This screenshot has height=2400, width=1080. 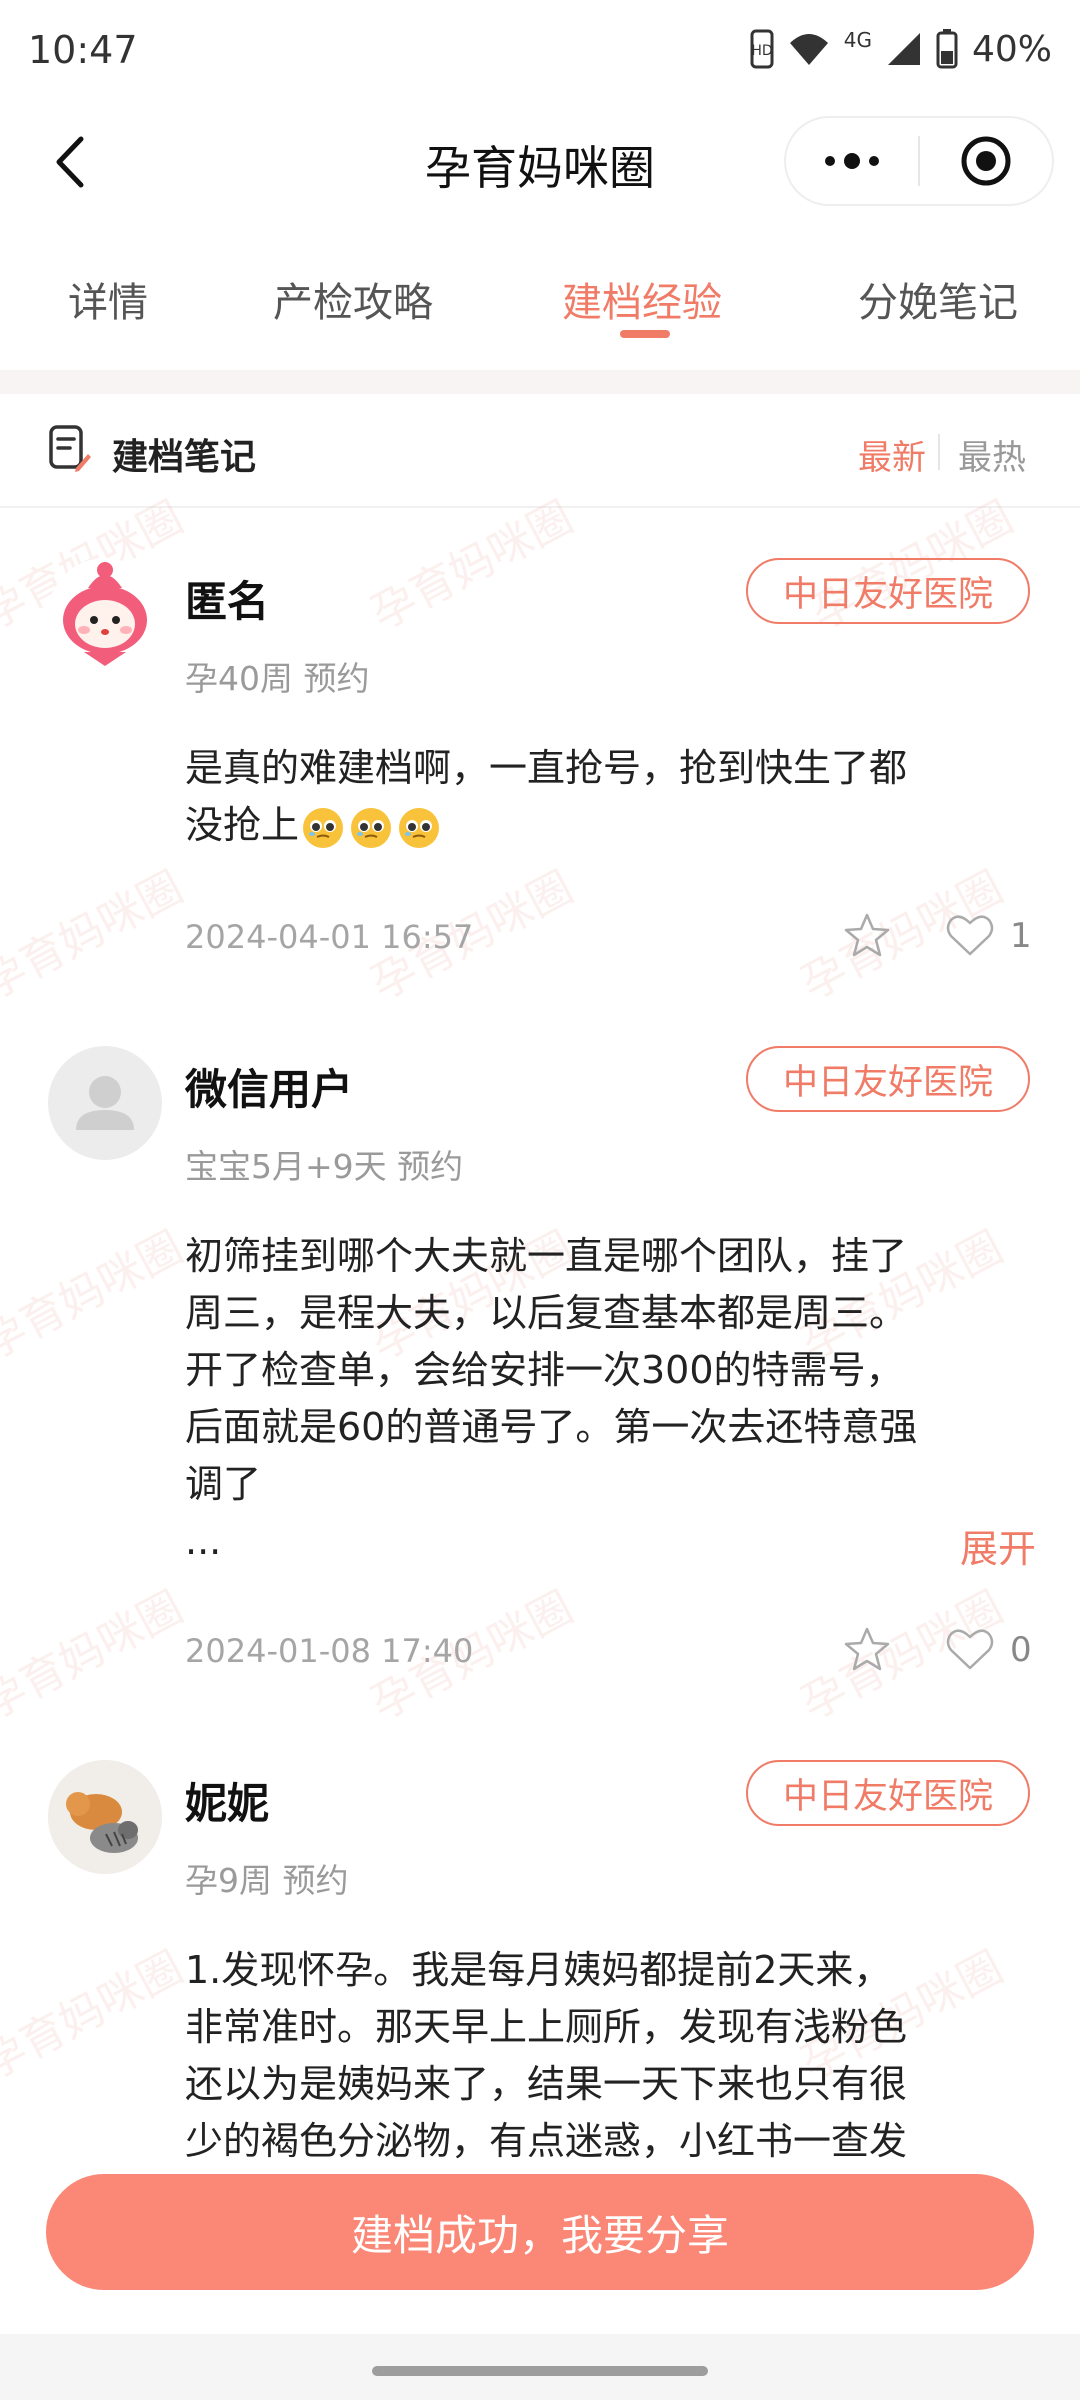 I want to click on tab-bar: 详情 产检攻略 建档经验 分娩笔记, so click(x=540, y=300).